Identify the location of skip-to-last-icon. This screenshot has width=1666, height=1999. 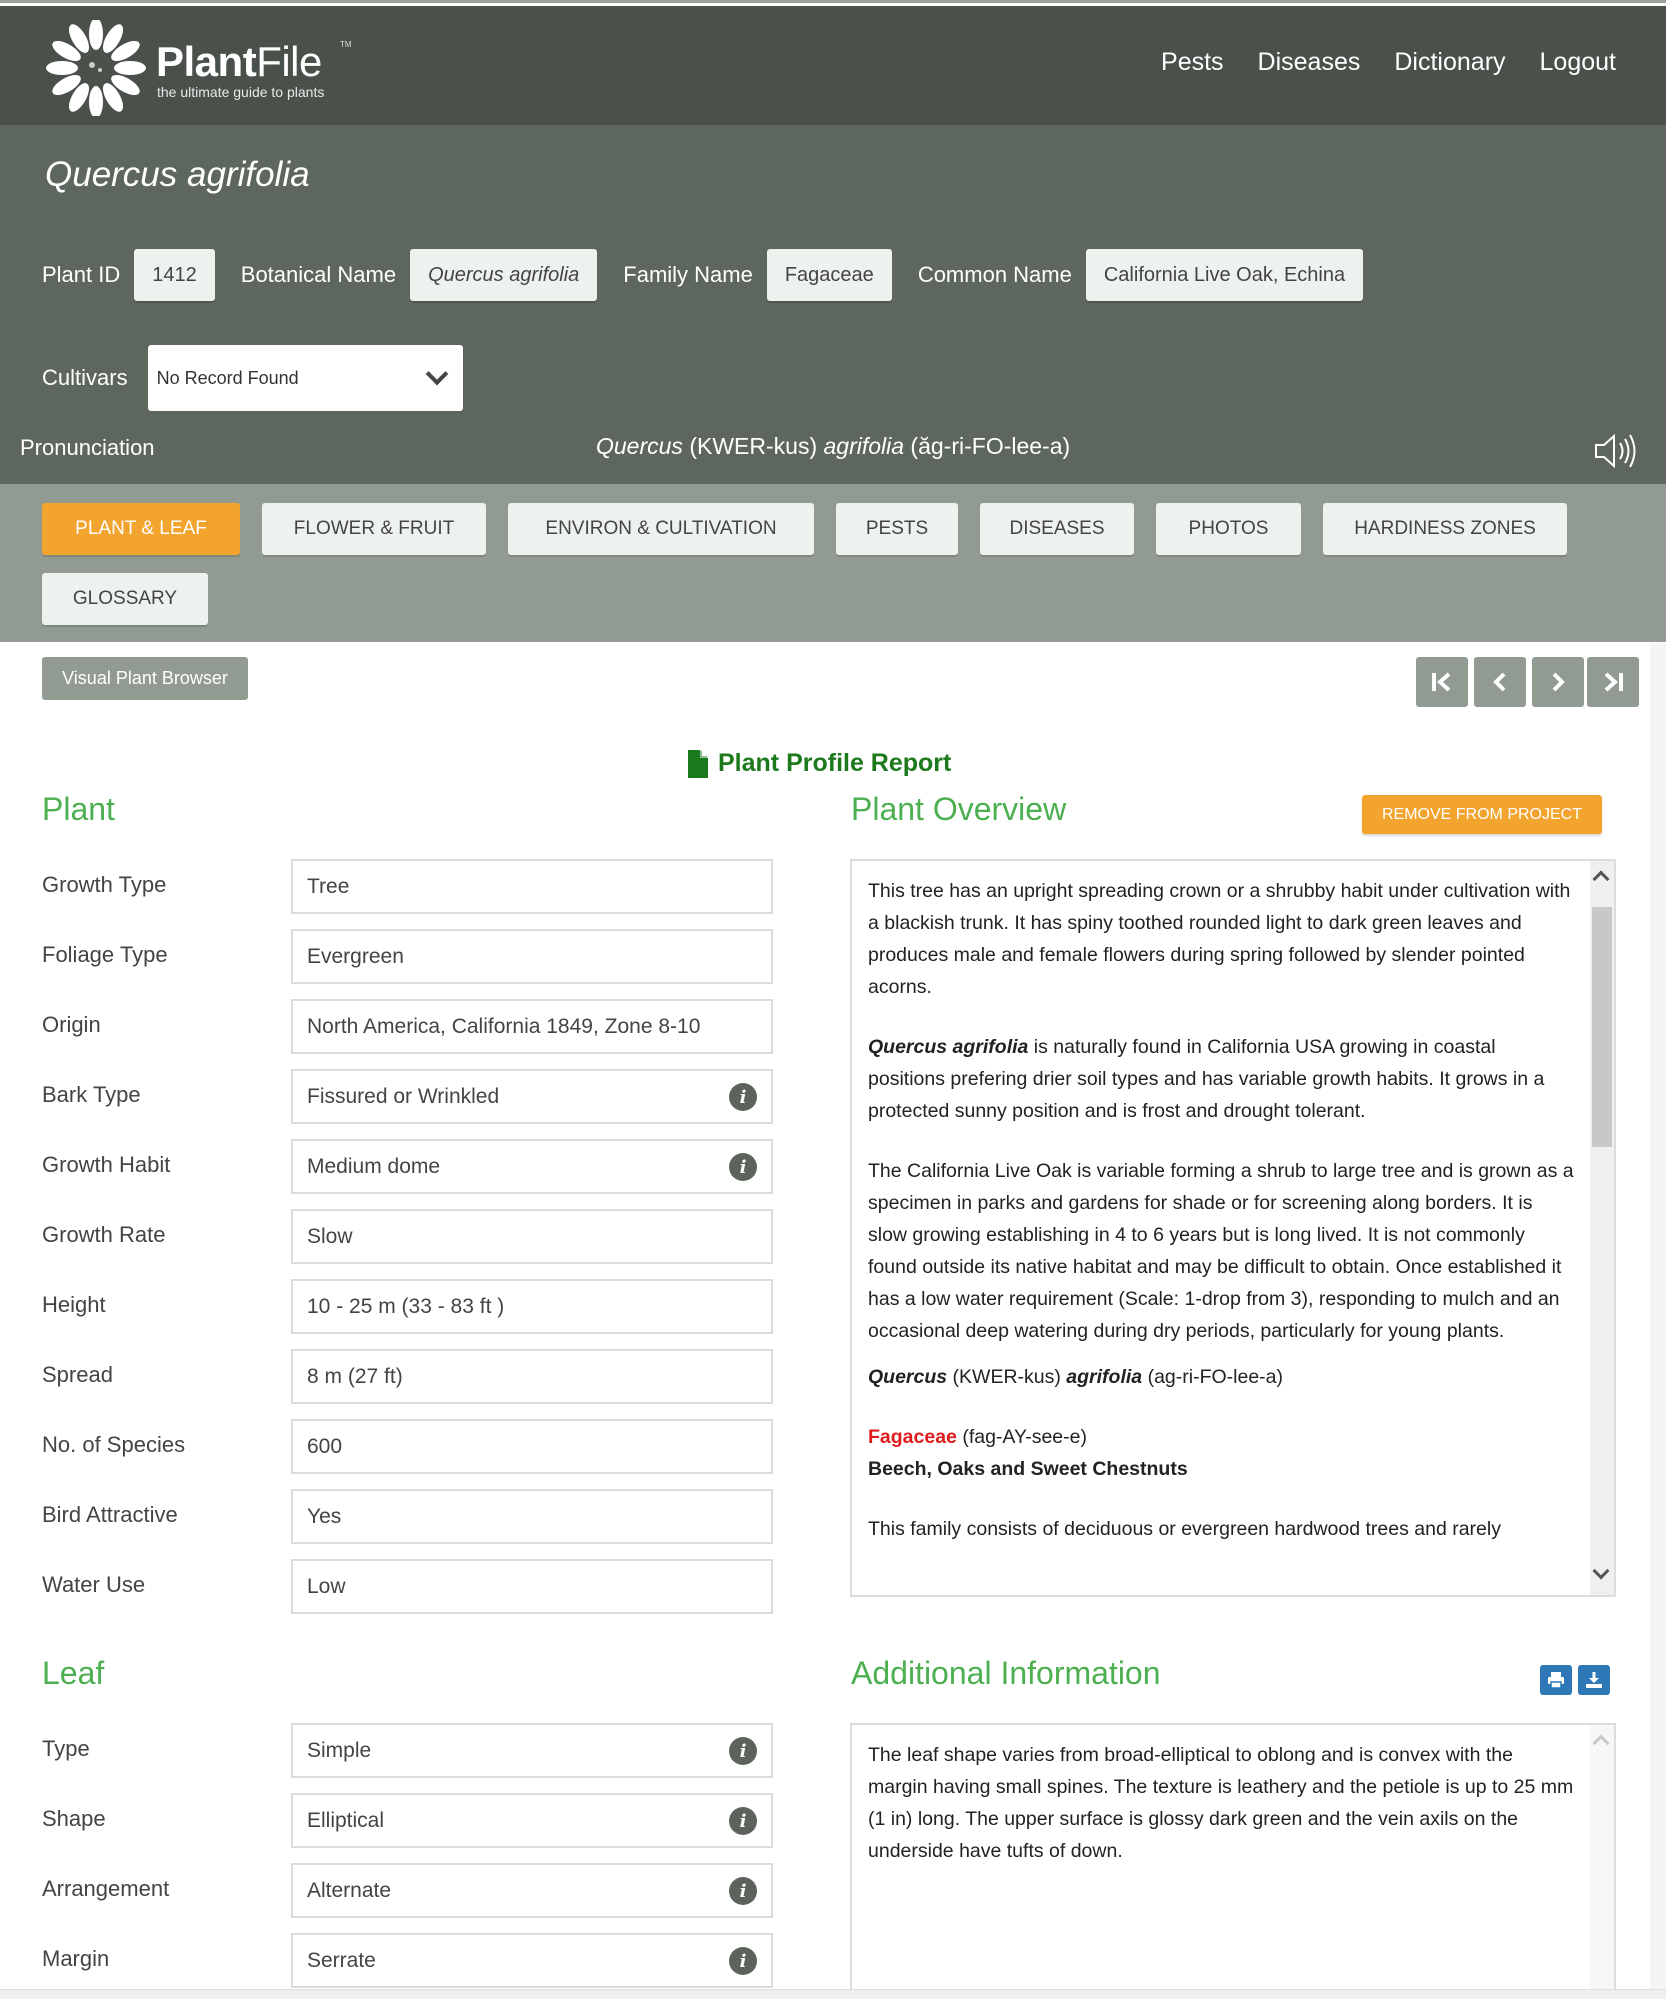
(1613, 682).